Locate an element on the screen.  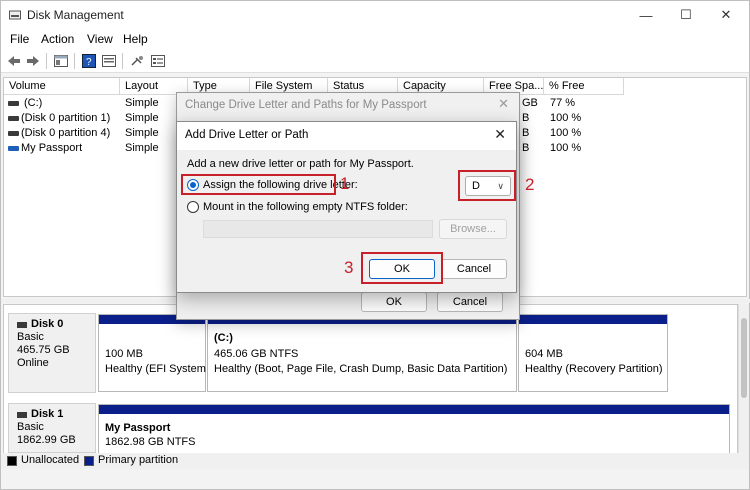
highlight-drive-letter is located at coordinates (487, 185).